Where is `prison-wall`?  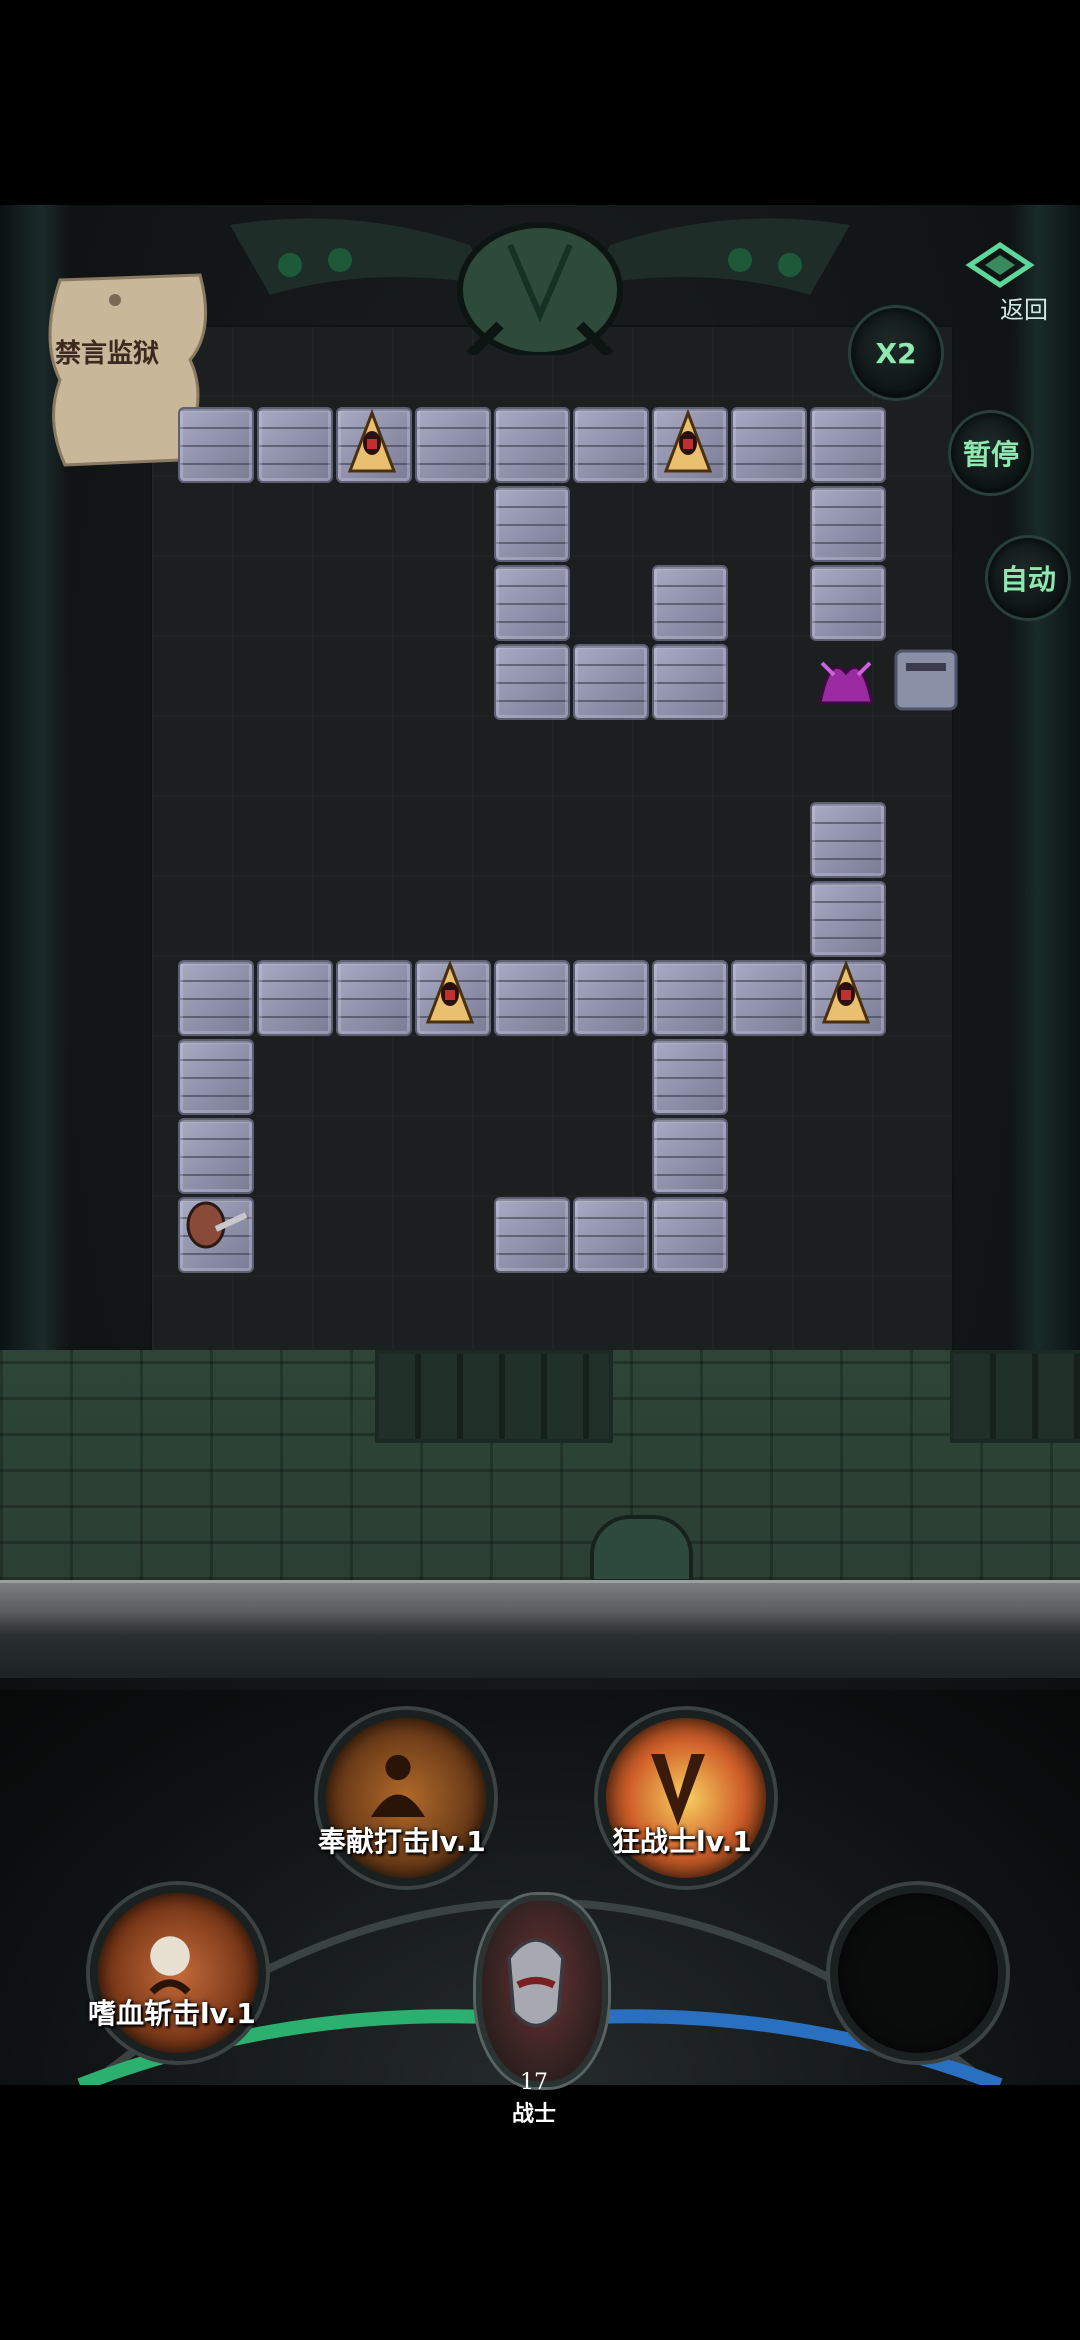 prison-wall is located at coordinates (540, 1466).